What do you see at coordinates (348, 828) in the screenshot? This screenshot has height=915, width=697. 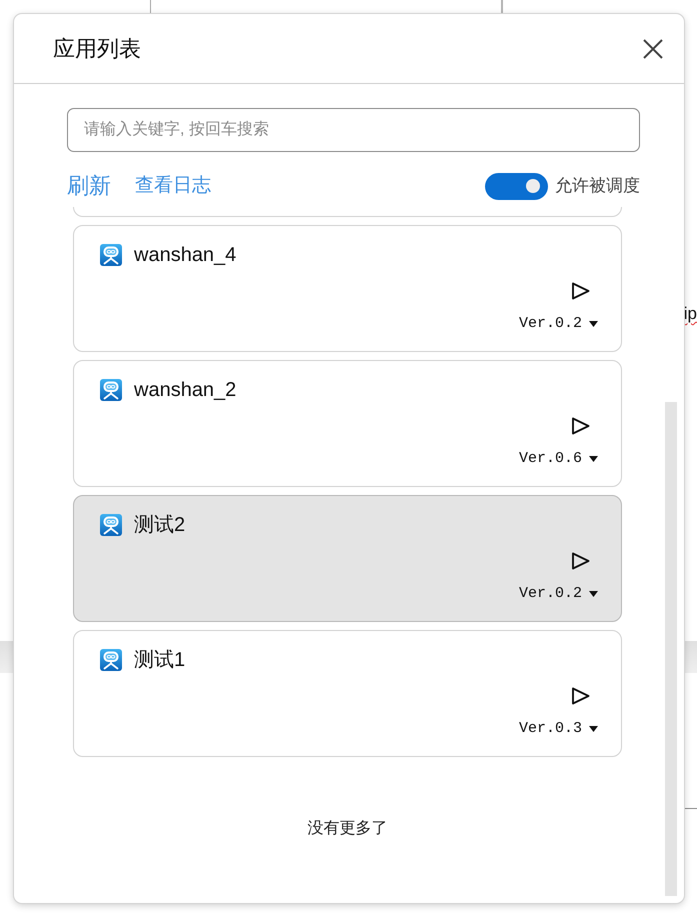 I see `list-end-text: 没有更多了` at bounding box center [348, 828].